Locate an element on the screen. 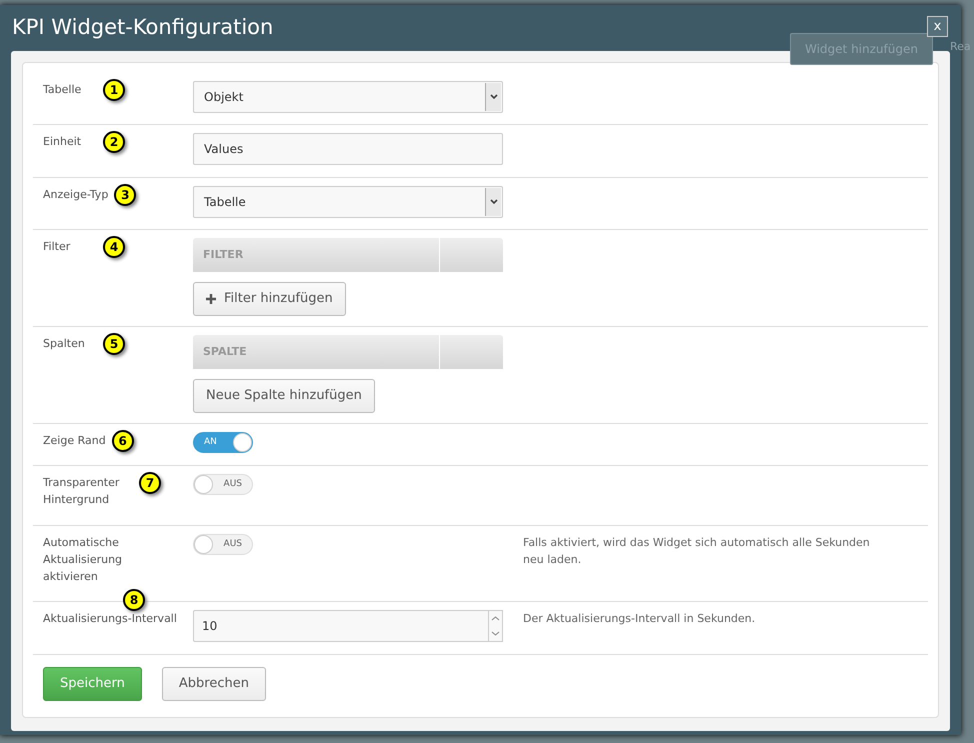  plus-icon is located at coordinates (211, 299).